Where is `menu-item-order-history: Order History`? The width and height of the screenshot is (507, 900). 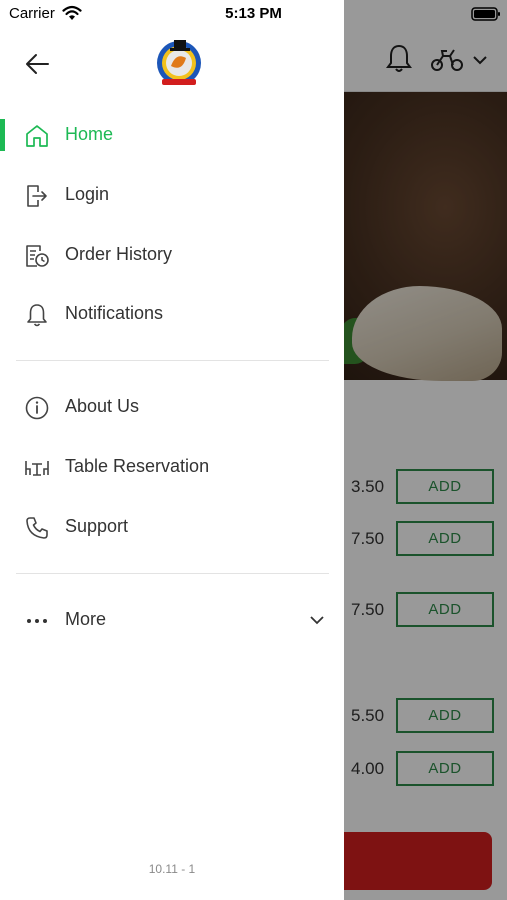
menu-item-order-history: Order History is located at coordinates (172, 255).